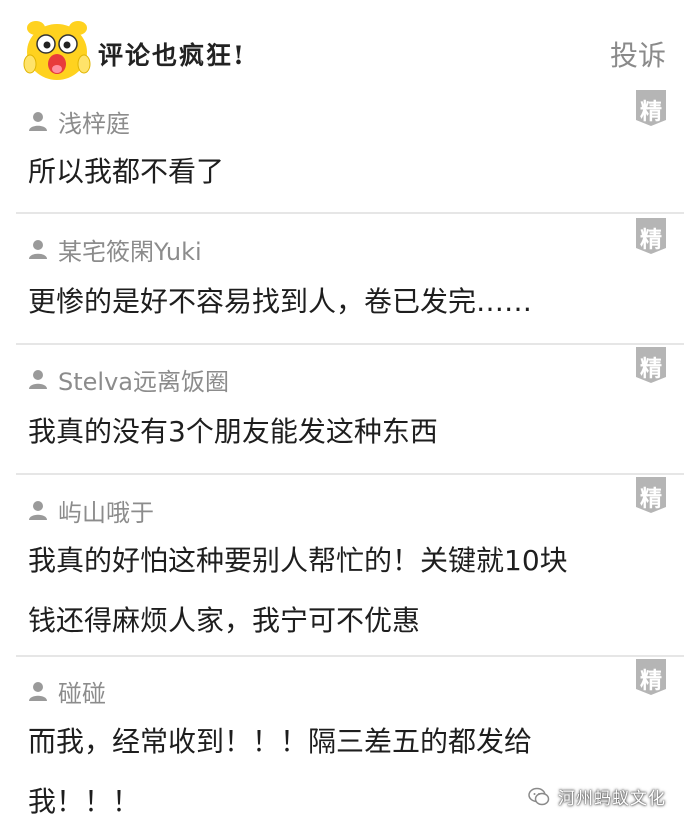 The width and height of the screenshot is (684, 832). What do you see at coordinates (126, 171) in the screenshot?
I see `comment-line: 所以我都不看了` at bounding box center [126, 171].